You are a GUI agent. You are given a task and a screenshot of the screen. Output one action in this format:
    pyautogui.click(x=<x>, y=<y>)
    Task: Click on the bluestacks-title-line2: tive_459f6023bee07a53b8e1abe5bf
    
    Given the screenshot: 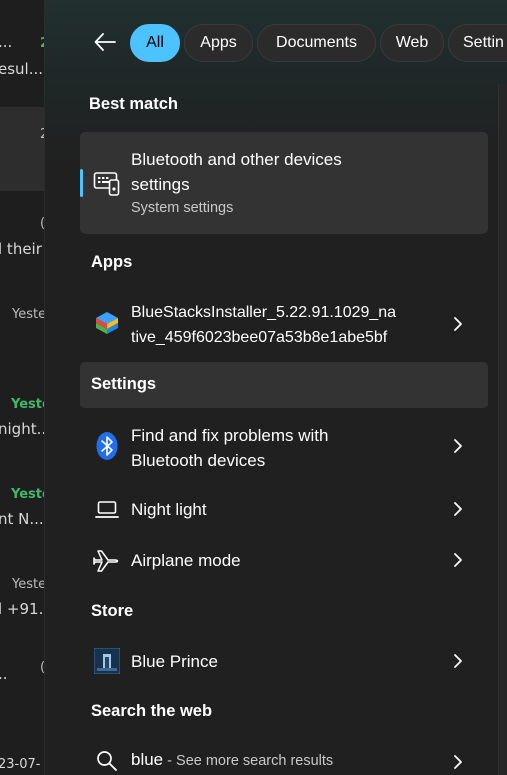 What is the action you would take?
    pyautogui.click(x=259, y=337)
    